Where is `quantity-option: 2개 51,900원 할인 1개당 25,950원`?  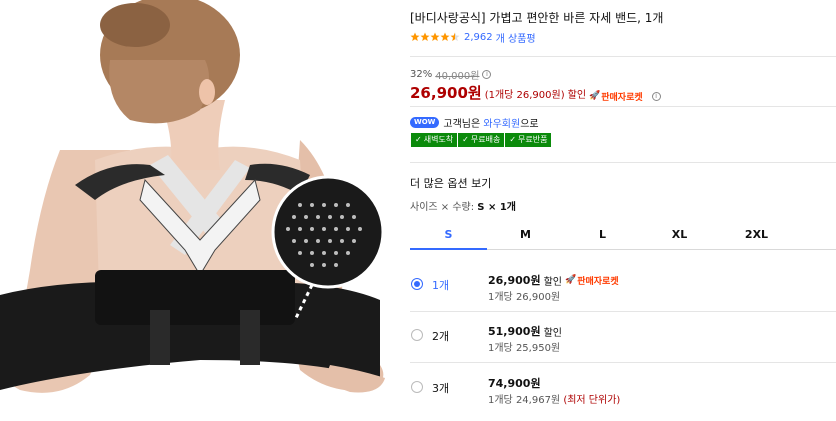
quantity-option: 2개 51,900원 할인 1개당 25,950원 is located at coordinates (623, 337).